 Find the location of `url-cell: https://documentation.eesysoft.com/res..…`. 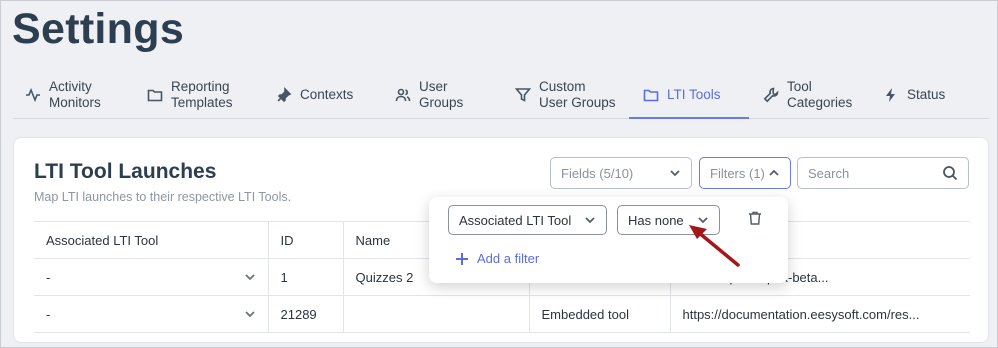

url-cell: https://documentation.eesysoft.com/res..… is located at coordinates (820, 314).